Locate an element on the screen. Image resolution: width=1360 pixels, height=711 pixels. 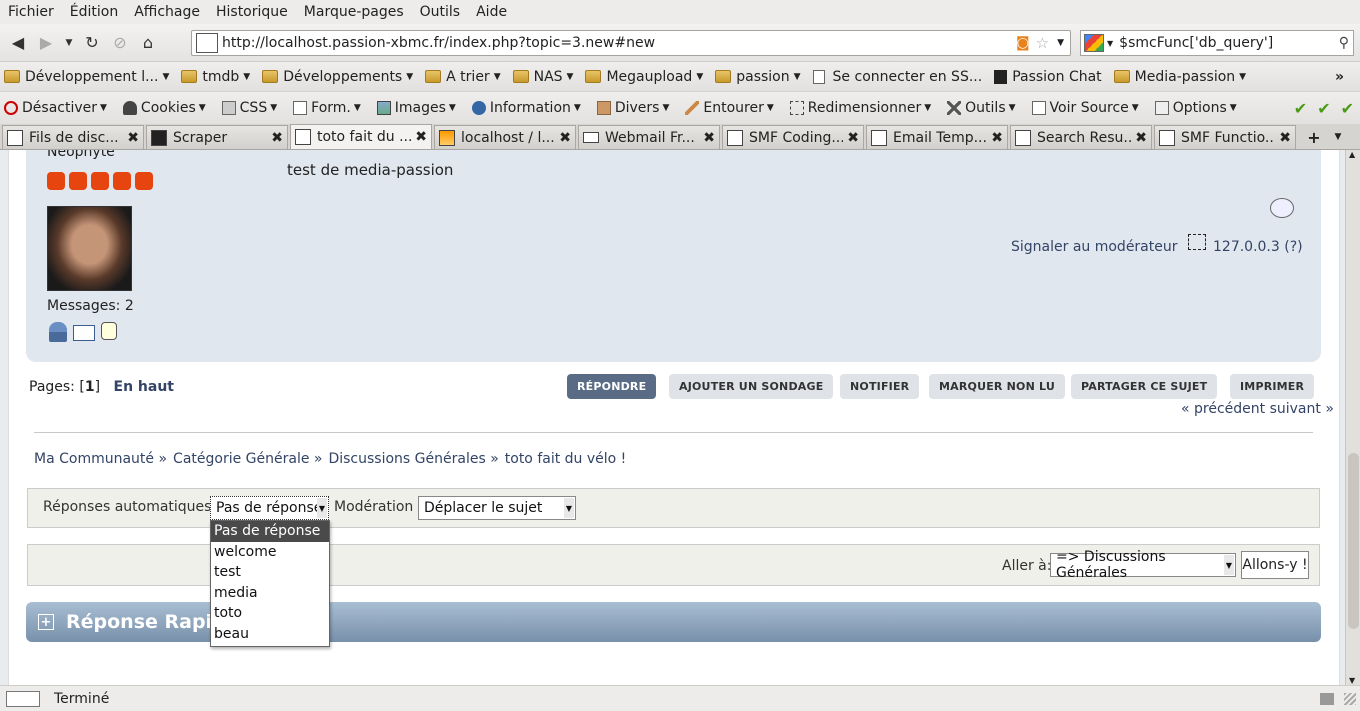
search-engine-icon is located at coordinates (1094, 43).